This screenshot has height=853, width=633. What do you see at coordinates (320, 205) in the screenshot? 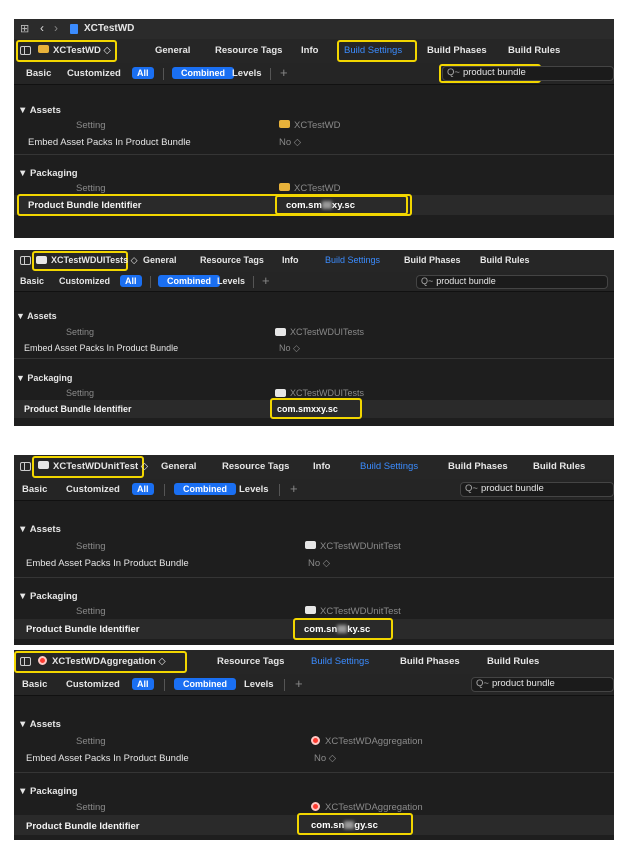
I see `product-bundle-identifier-value: com.sm xy.sc` at bounding box center [320, 205].